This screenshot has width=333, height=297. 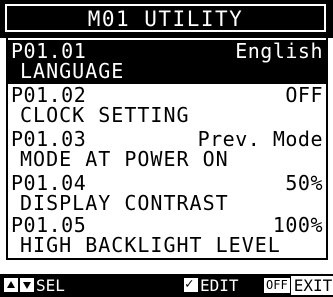 I want to click on parameter-row-p01-05: P01.05 100% HIGH BACKLIGHT LEVEL, so click(x=167, y=236).